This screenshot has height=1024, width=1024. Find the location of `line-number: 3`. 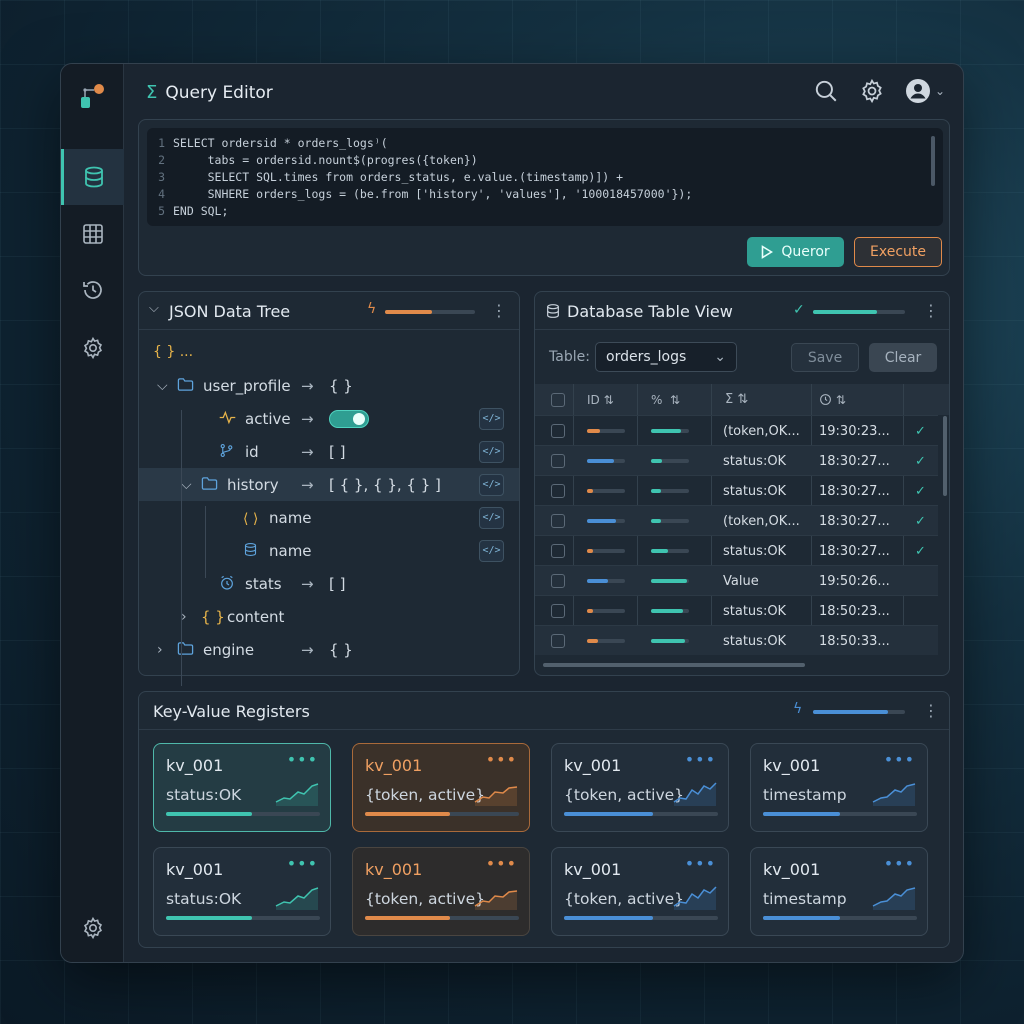

line-number: 3 is located at coordinates (161, 177).